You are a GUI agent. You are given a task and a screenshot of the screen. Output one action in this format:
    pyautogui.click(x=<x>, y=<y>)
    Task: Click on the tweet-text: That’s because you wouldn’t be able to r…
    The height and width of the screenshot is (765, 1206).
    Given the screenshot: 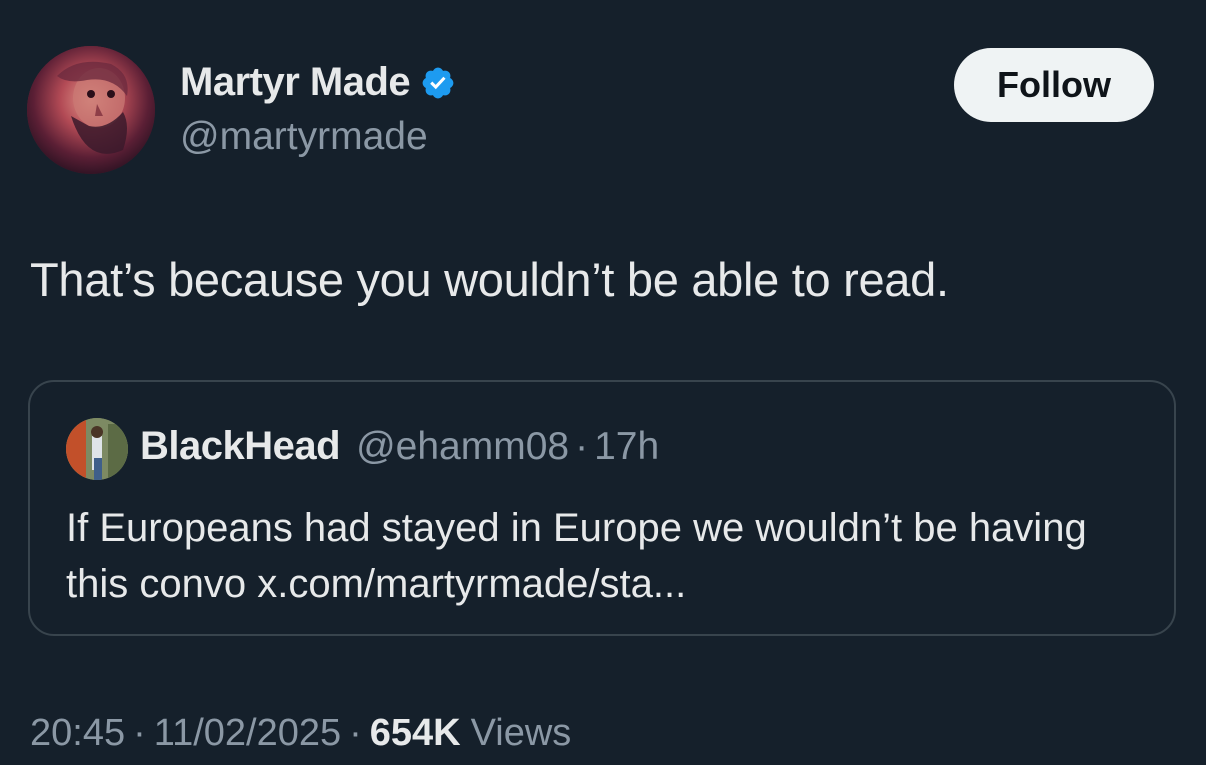 What is the action you would take?
    pyautogui.click(x=489, y=279)
    